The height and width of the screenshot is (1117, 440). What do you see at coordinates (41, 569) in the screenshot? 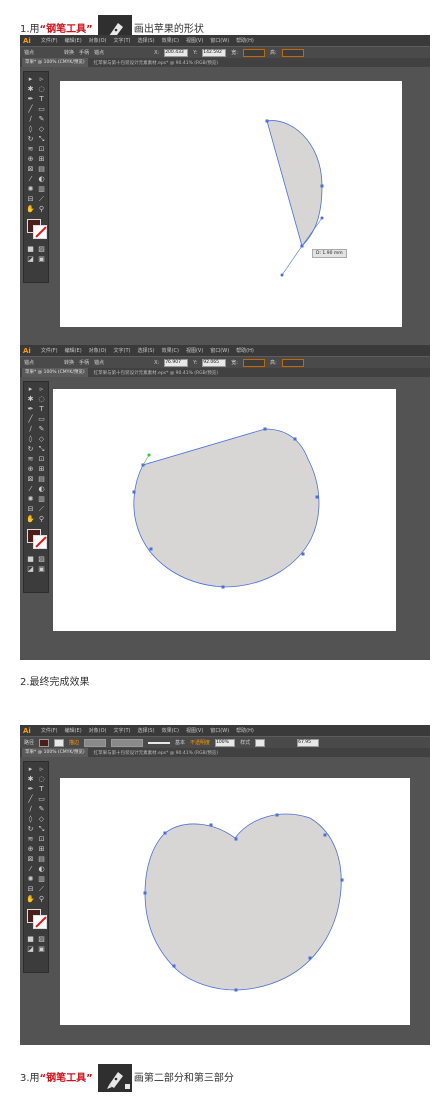
I see `screen-mode-icon: ▣` at bounding box center [41, 569].